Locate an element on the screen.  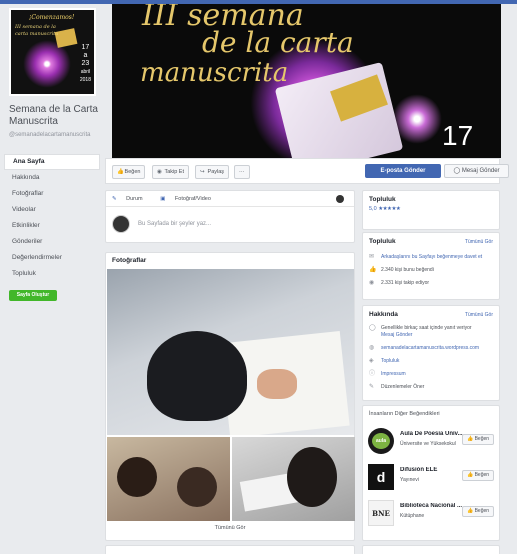
globe-icon: ◍ is located at coordinates (372, 348).